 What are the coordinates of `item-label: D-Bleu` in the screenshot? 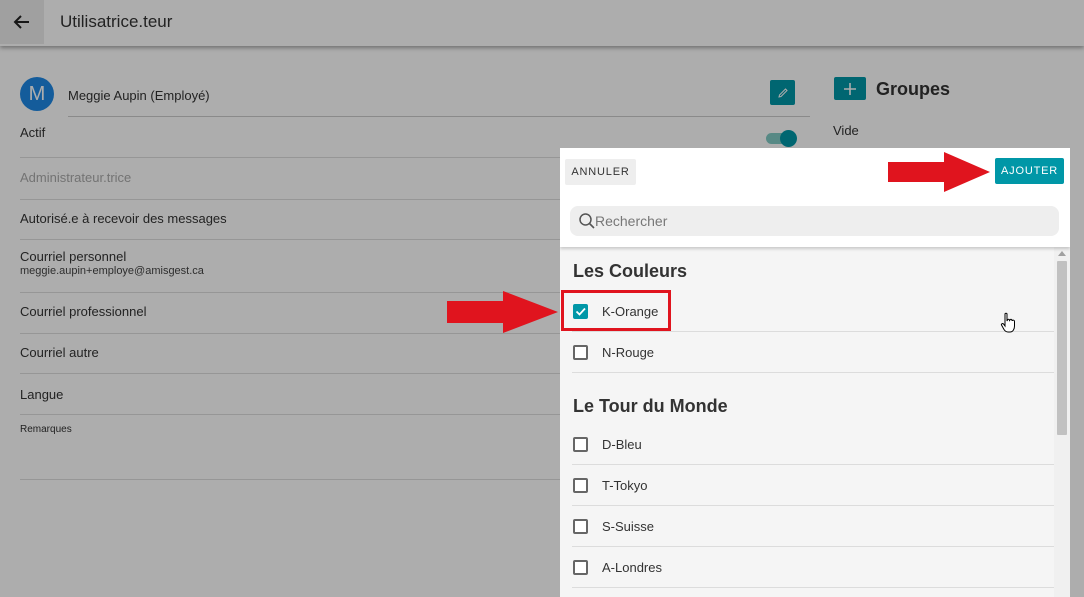 It's located at (622, 444).